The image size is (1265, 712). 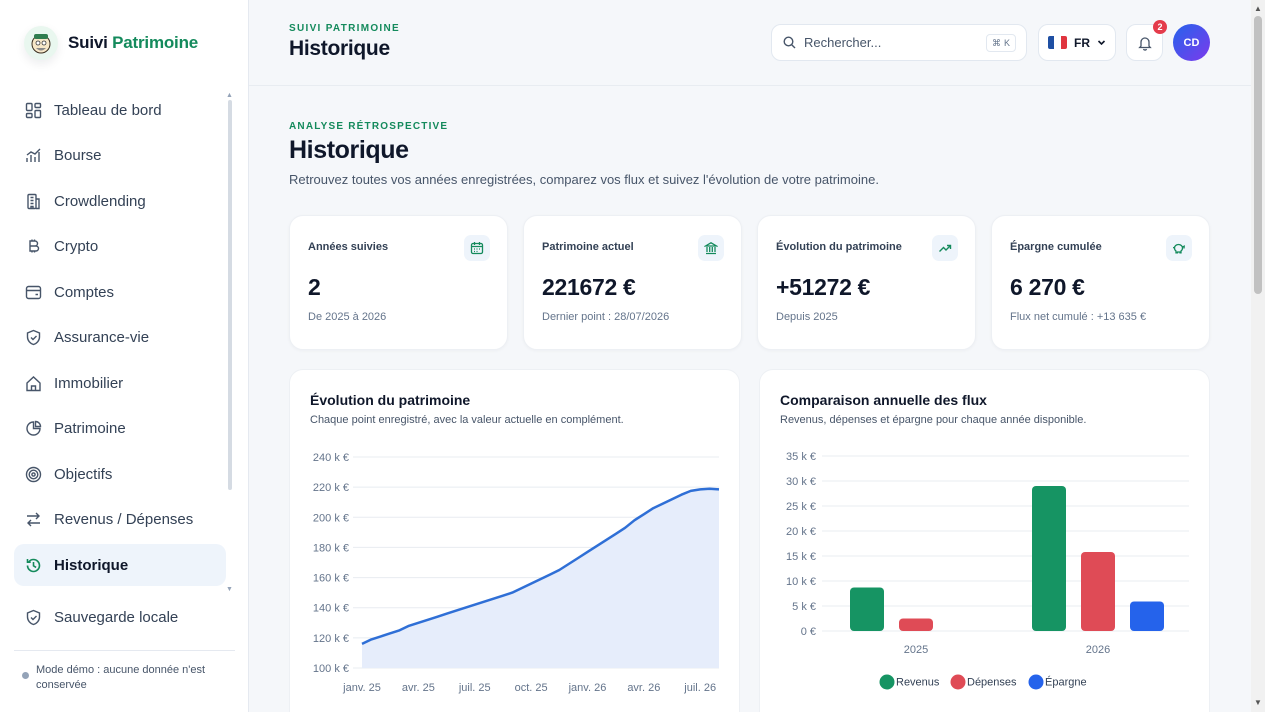 I want to click on x-tick-label: juil. 26, so click(x=699, y=688).